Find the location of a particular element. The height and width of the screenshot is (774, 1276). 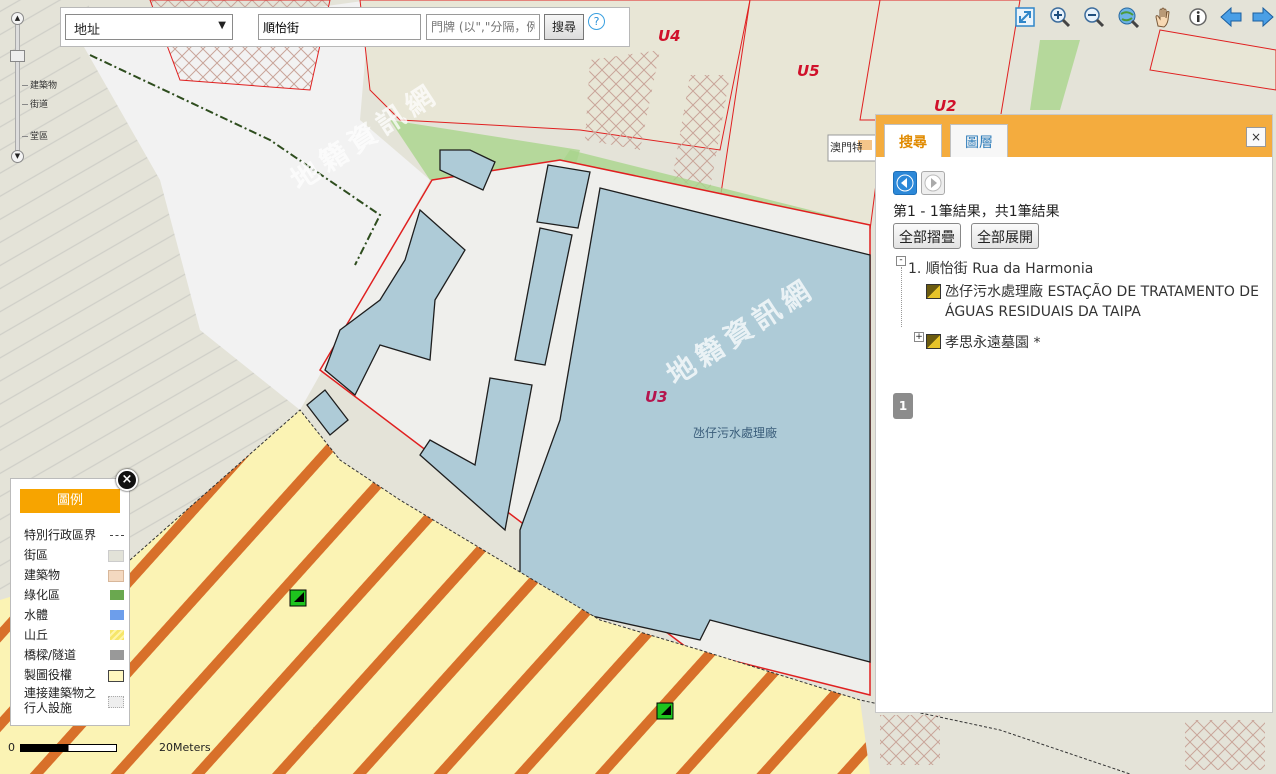

next-extent-icon is located at coordinates (1263, 17).